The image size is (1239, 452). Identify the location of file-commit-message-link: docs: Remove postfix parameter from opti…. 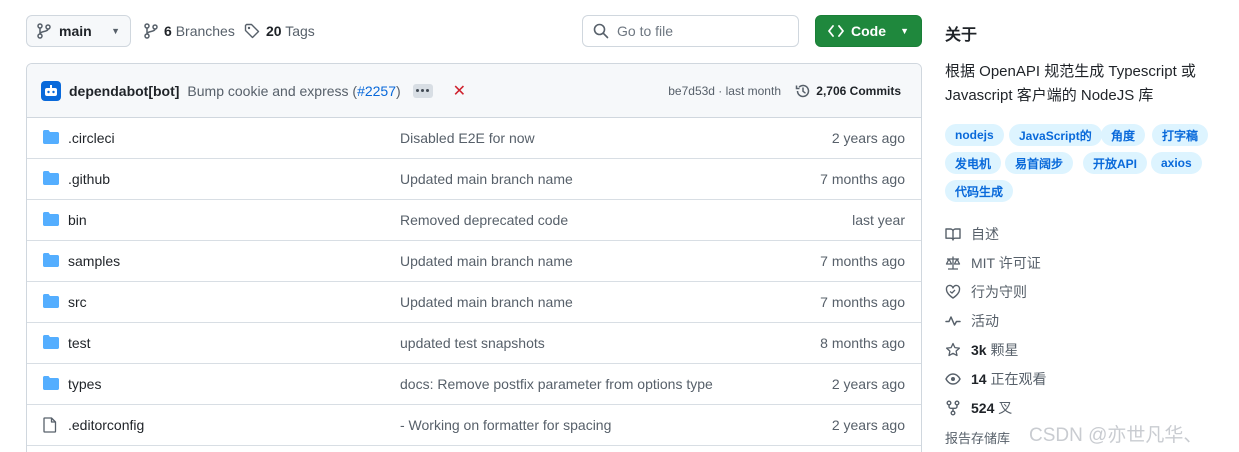
(556, 384).